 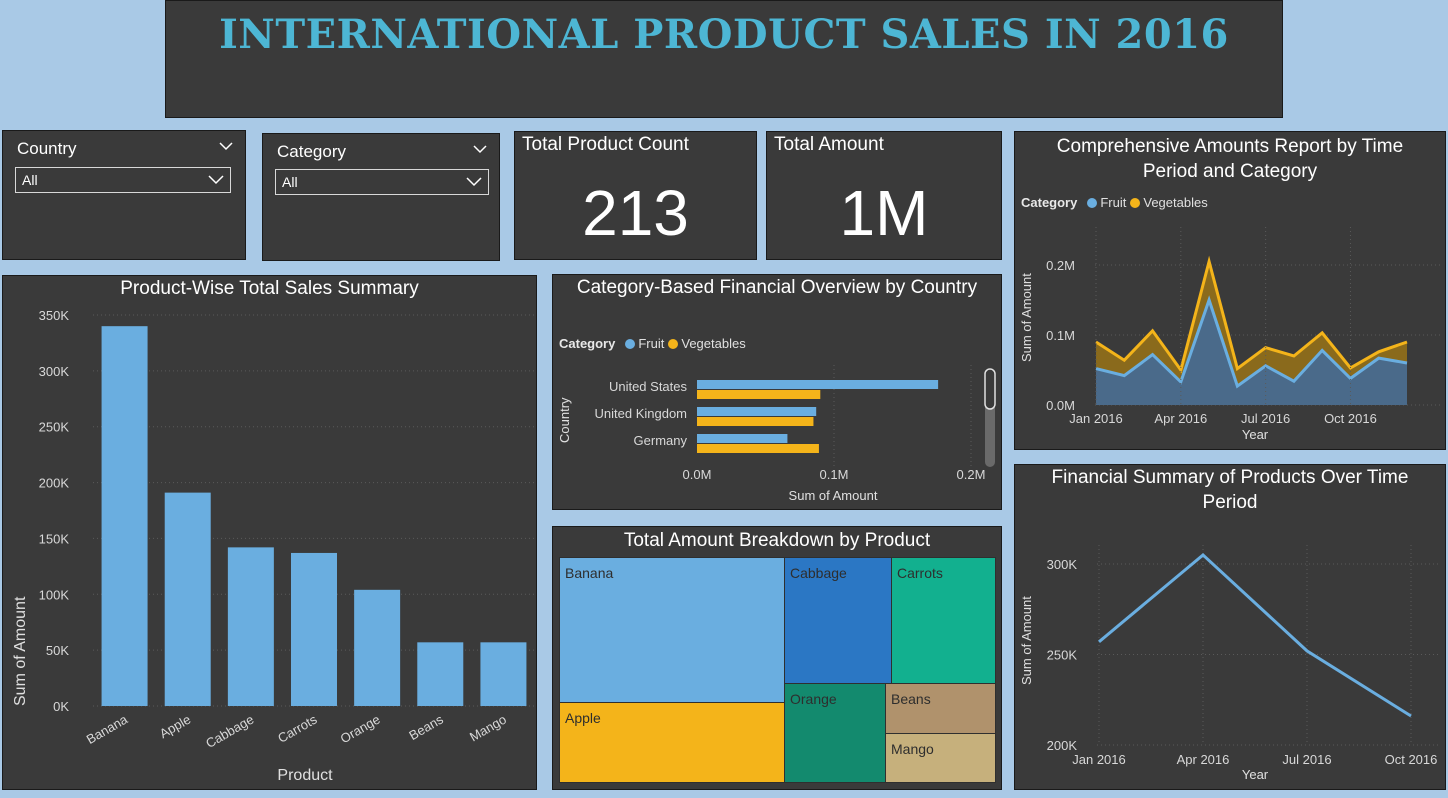 What do you see at coordinates (360, 729) in the screenshot?
I see `x-tick-label: Orange` at bounding box center [360, 729].